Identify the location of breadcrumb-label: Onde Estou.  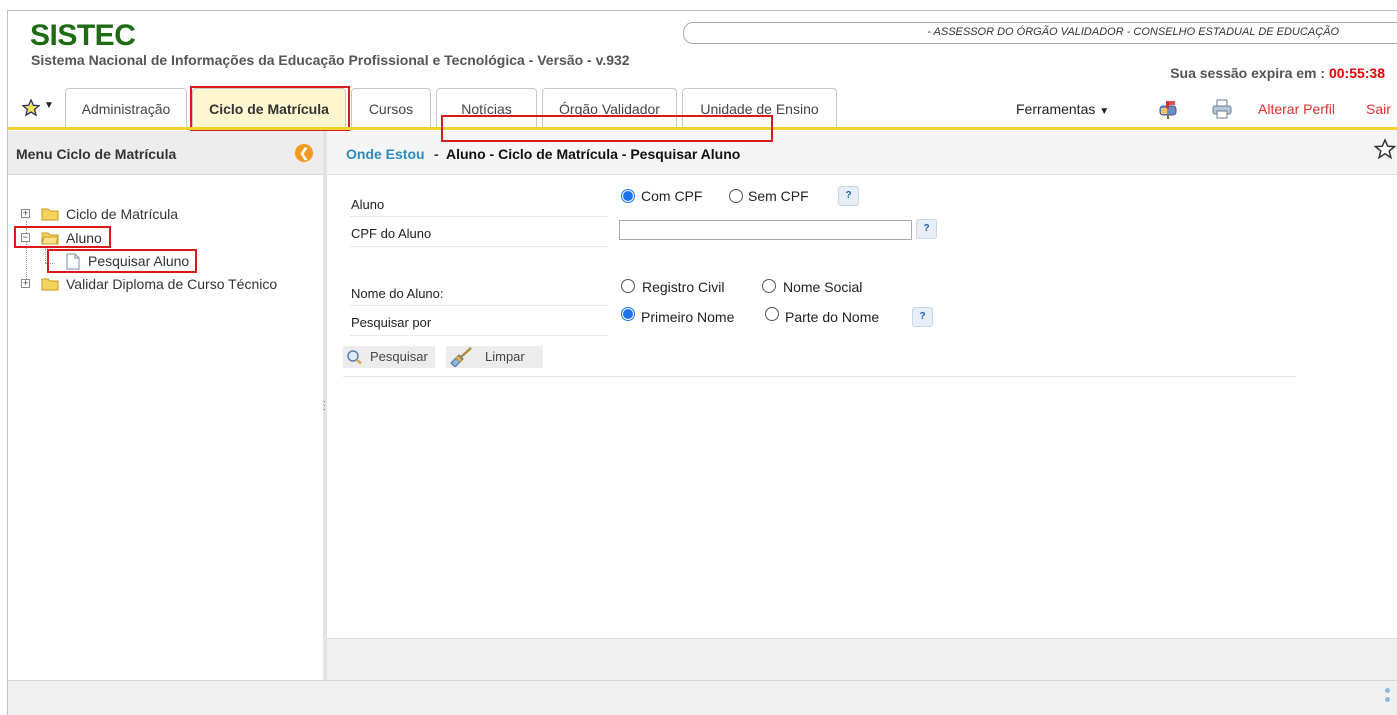
(385, 154).